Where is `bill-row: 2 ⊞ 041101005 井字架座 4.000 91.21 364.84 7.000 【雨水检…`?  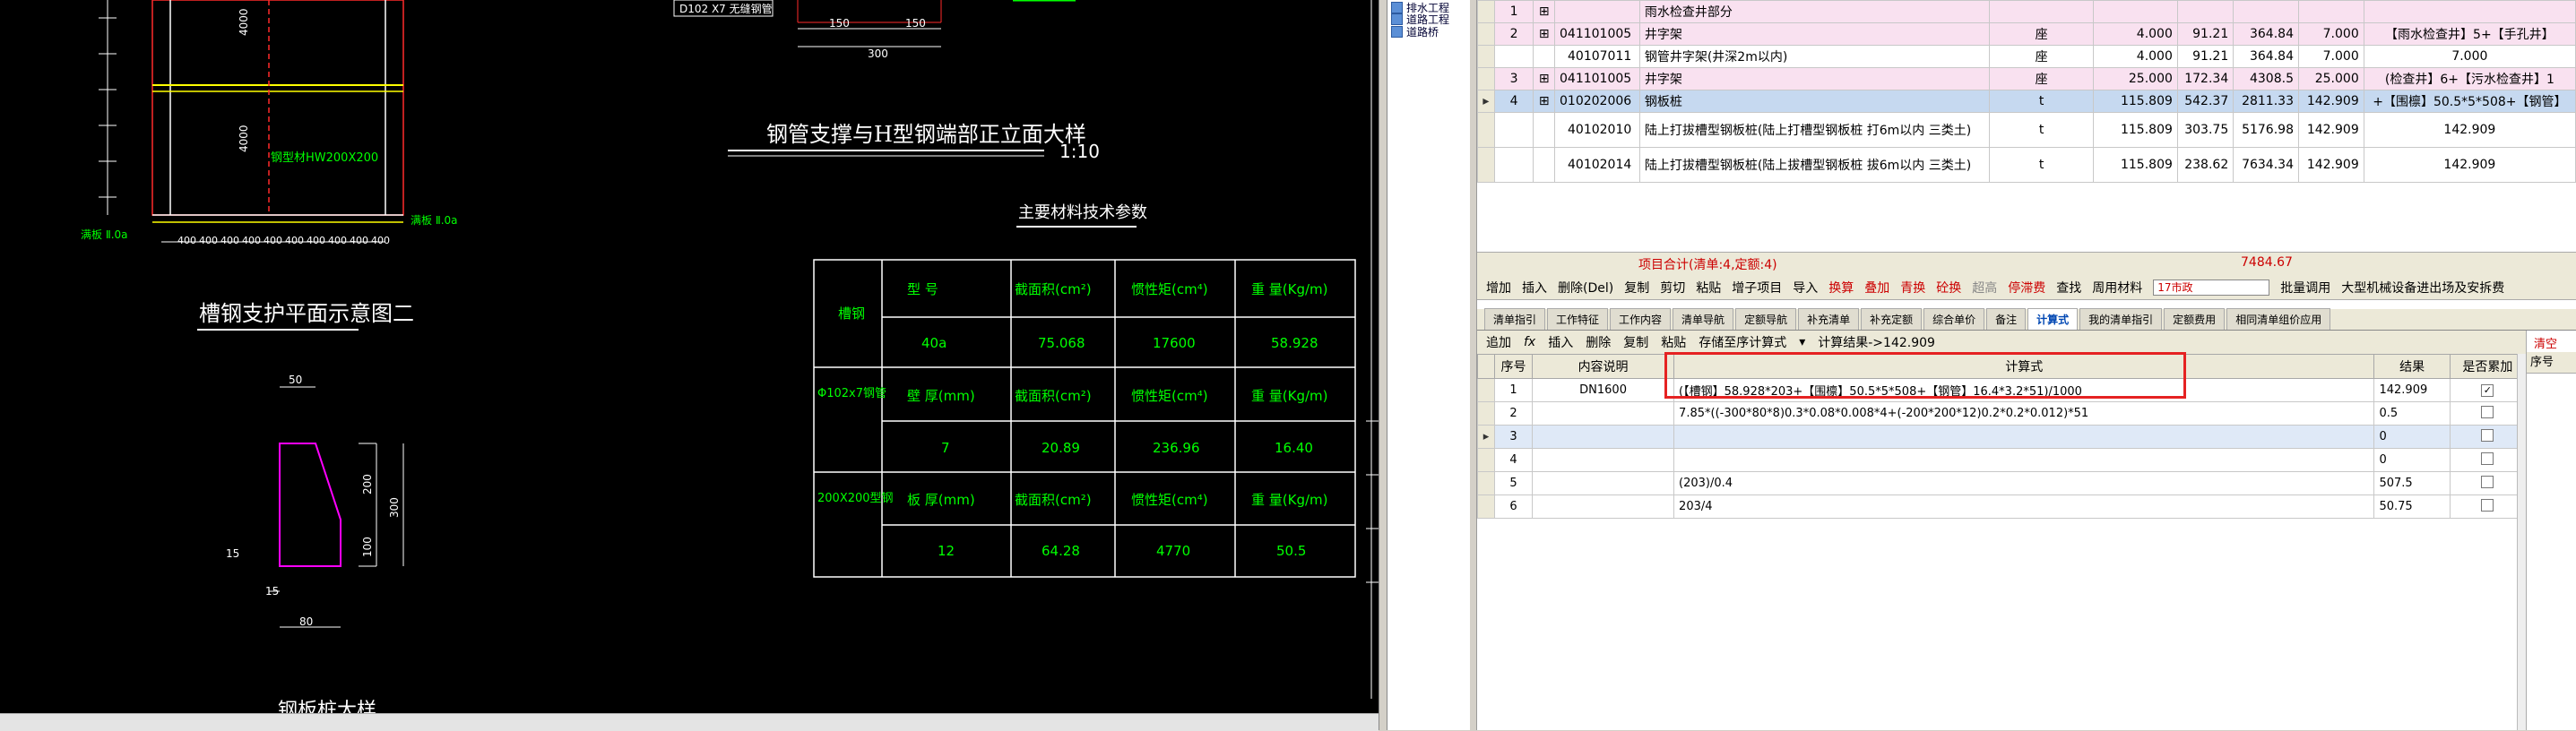 bill-row: 2 ⊞ 041101005 井字架座 4.000 91.21 364.84 7.000 【雨水检… is located at coordinates (2026, 34).